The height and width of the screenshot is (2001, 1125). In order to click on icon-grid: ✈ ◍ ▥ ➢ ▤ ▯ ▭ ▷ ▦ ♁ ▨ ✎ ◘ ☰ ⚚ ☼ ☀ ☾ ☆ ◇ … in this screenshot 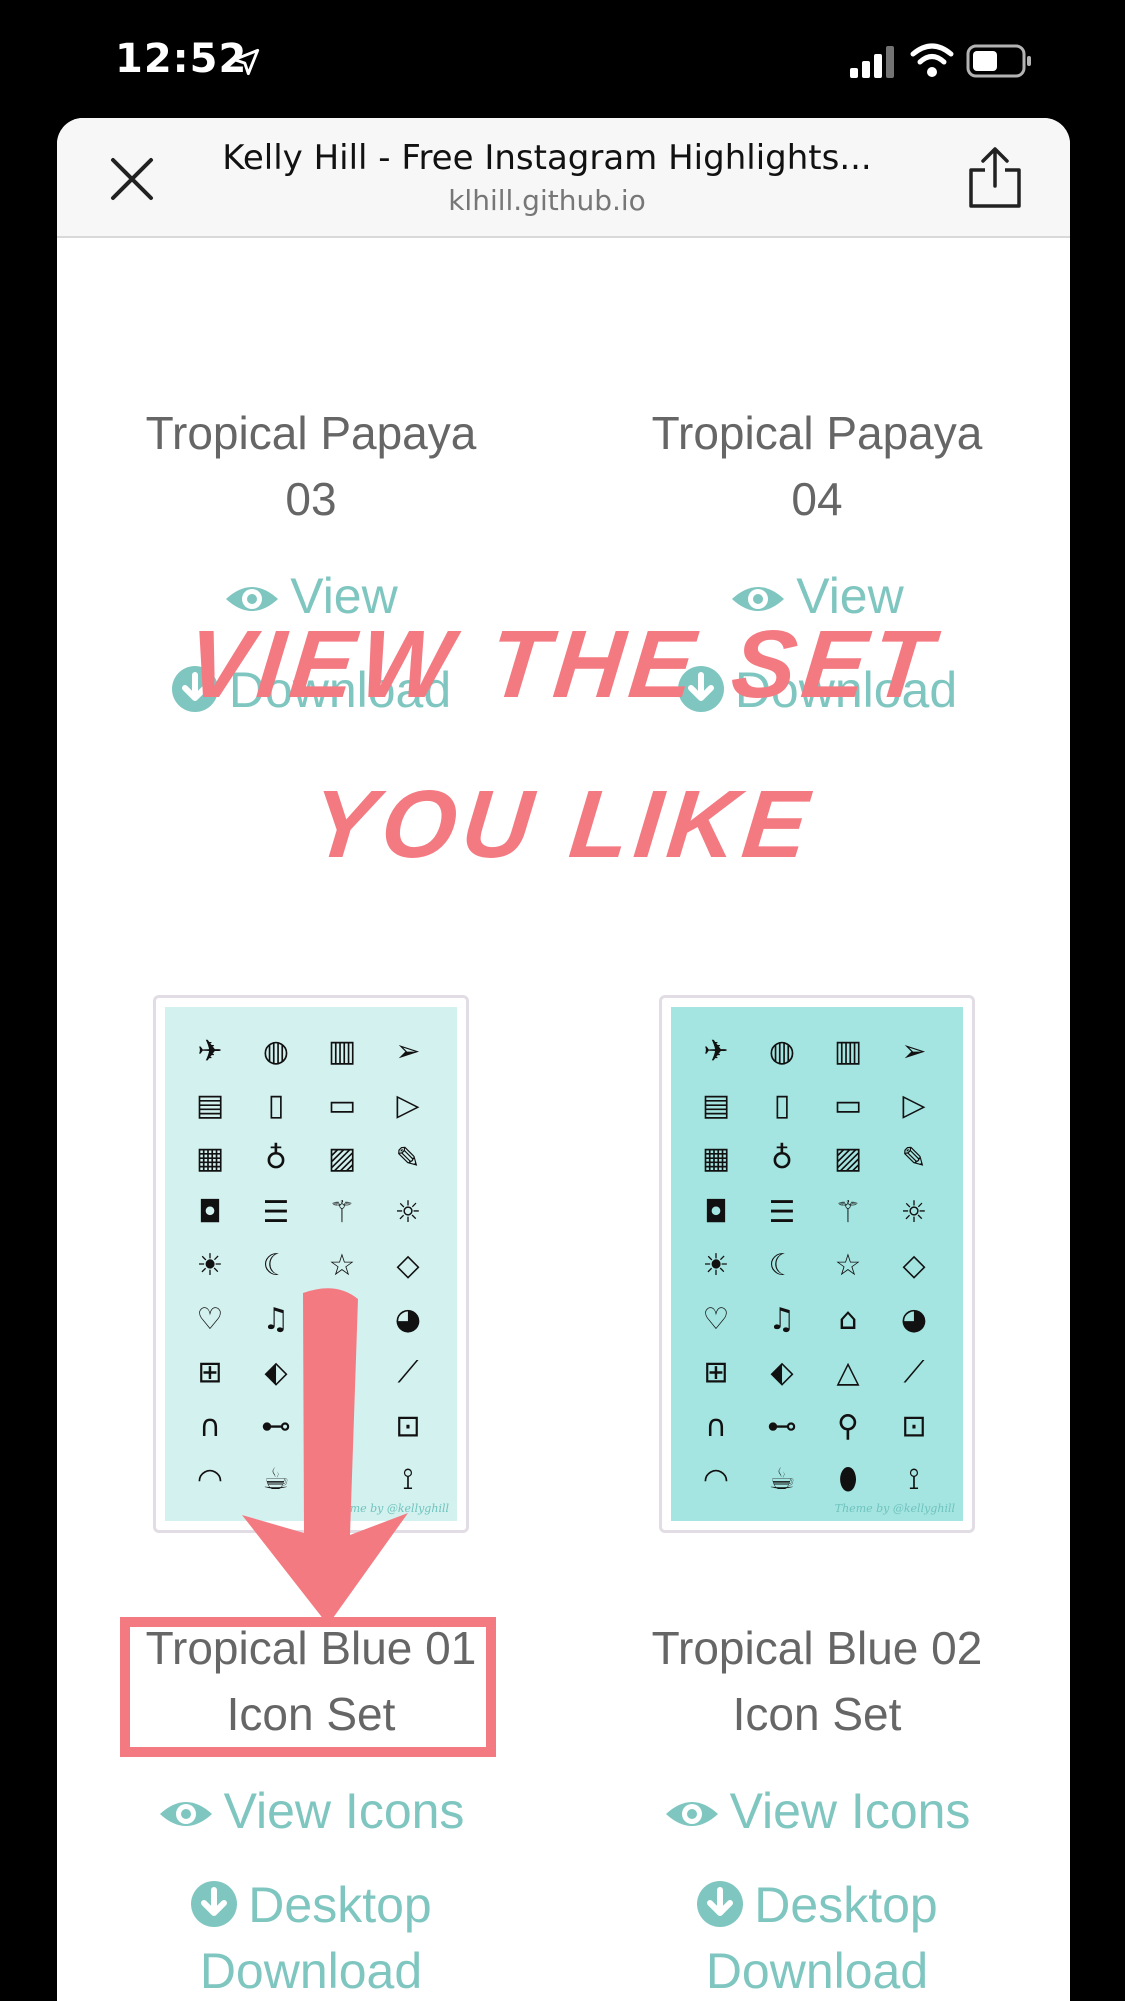, I will do `click(816, 1266)`.